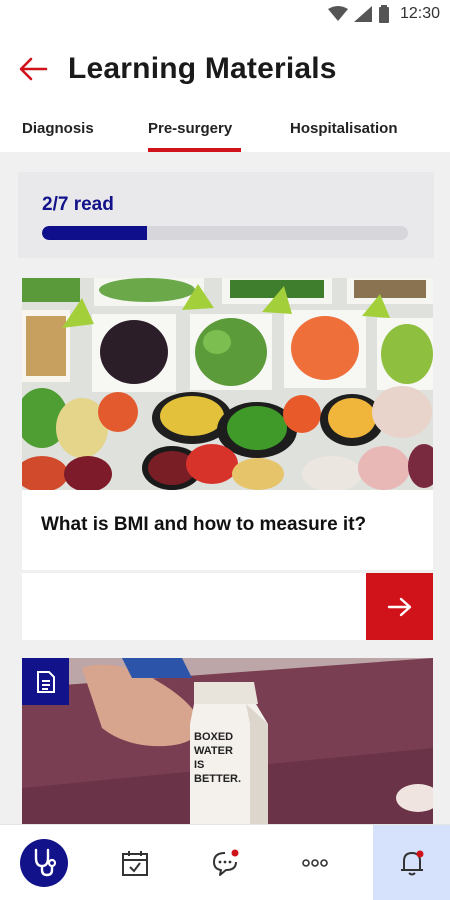 This screenshot has width=450, height=900. I want to click on tab-bar: Diagnosis Pre-surgery Hospitalisation, so click(225, 136).